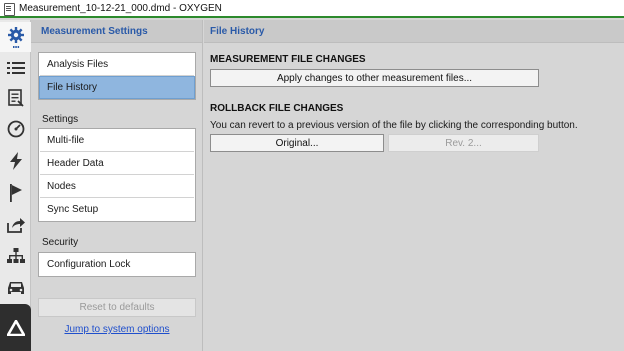 The image size is (624, 351). I want to click on rollback-file-changes-heading: ROLLBACK FILE CHANGES, so click(277, 108).